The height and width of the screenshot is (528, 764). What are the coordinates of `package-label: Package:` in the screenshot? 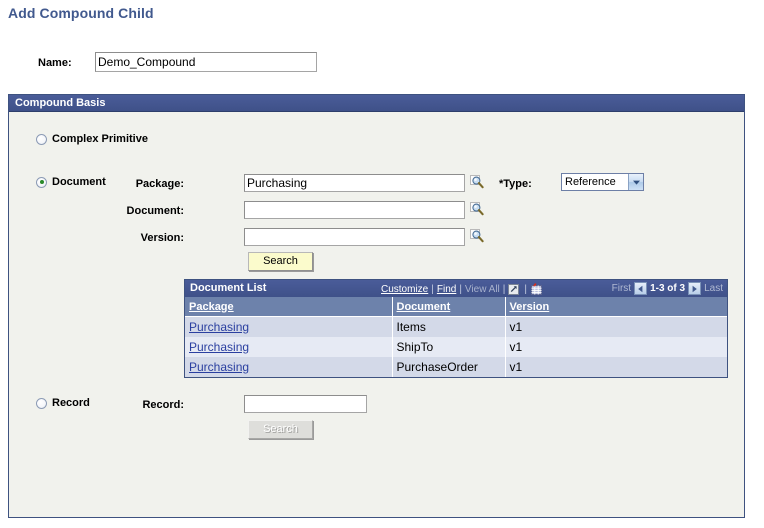 It's located at (159, 184).